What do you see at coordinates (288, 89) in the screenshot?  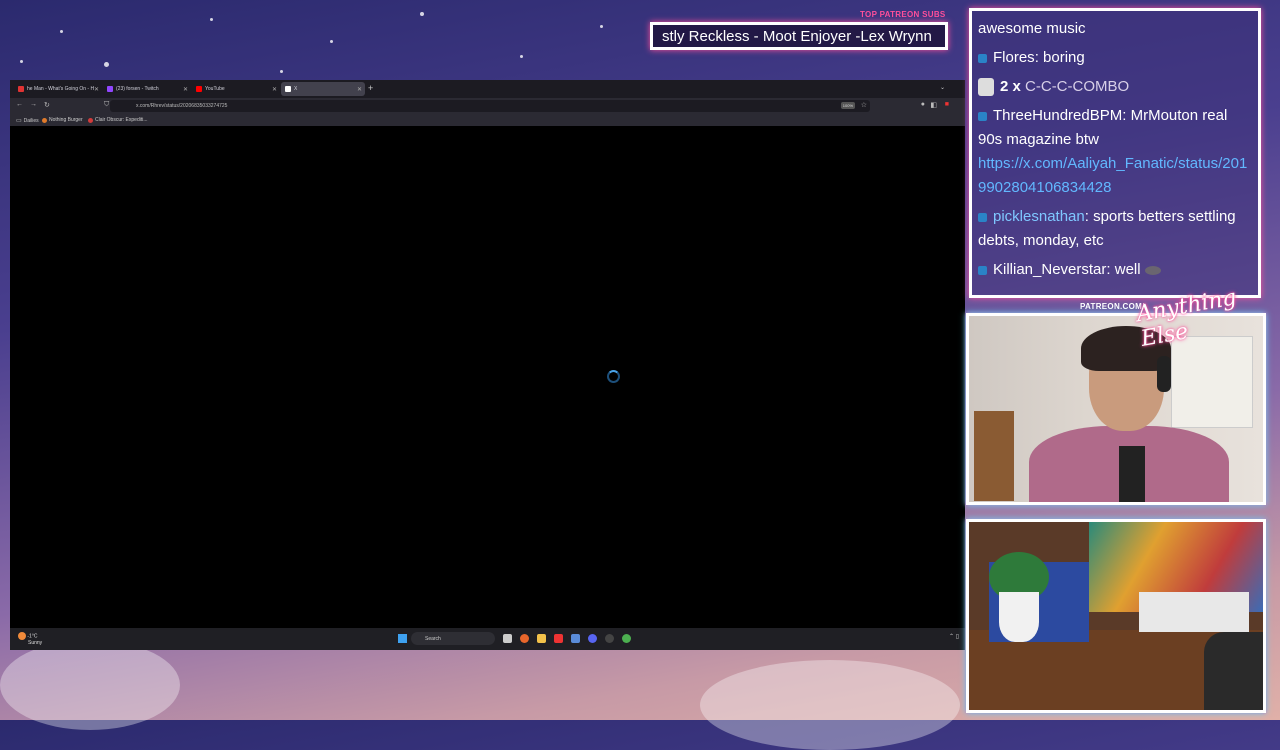 I see `x-favicon-icon` at bounding box center [288, 89].